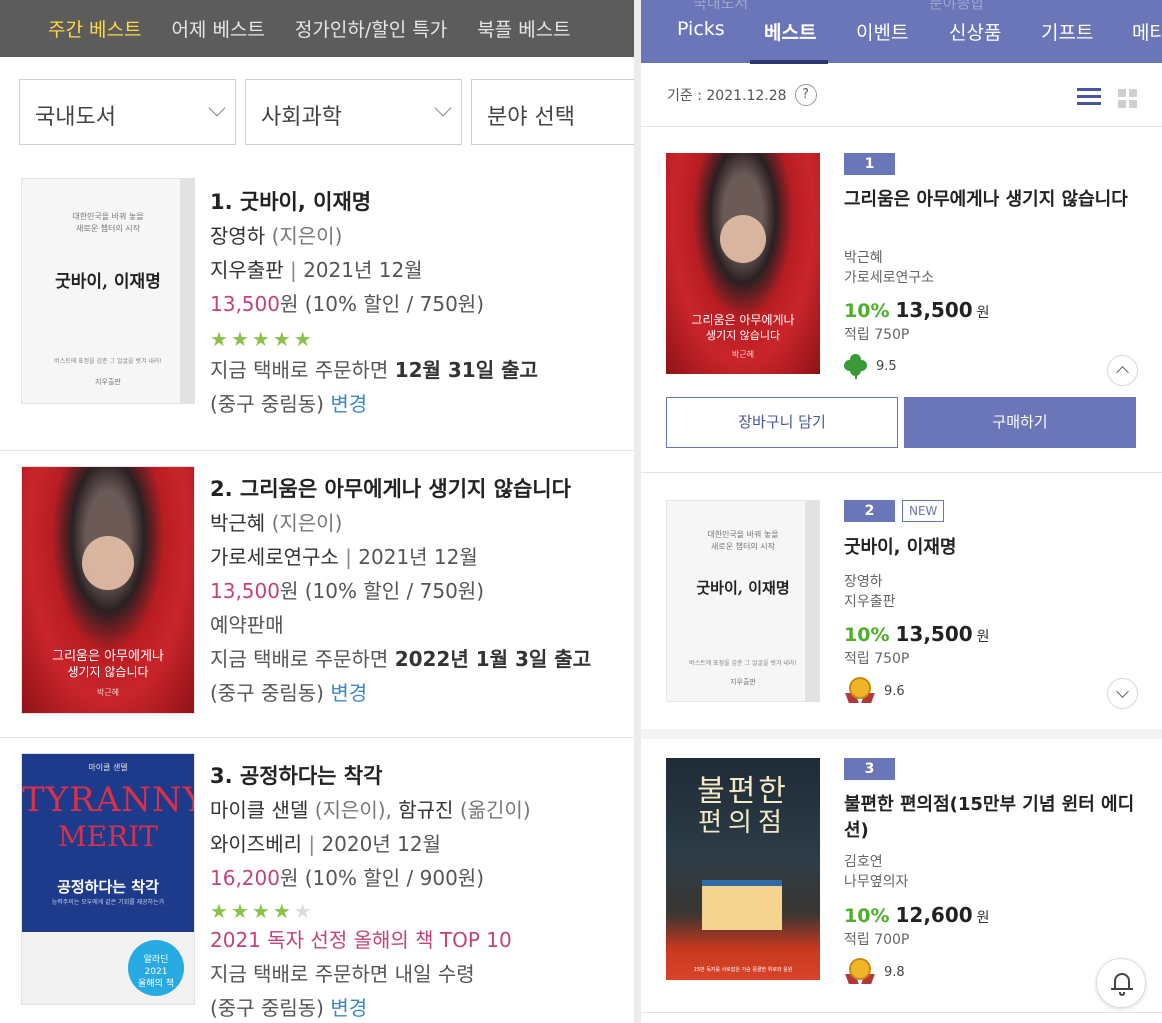 Image resolution: width=1162 pixels, height=1023 pixels. I want to click on chevron-down-icon, so click(443, 108).